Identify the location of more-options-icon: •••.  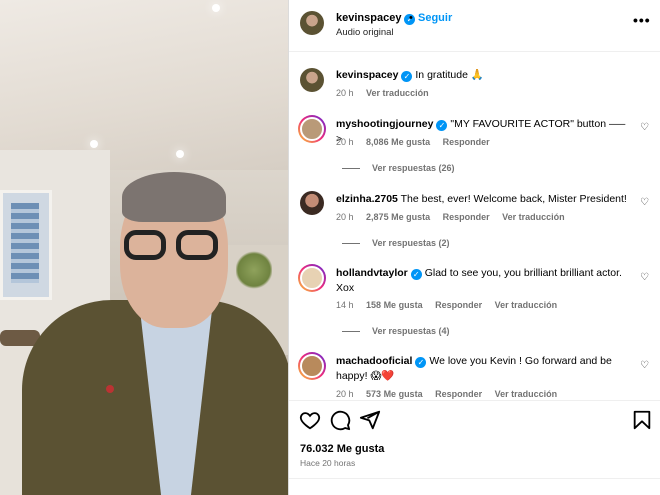
(642, 20).